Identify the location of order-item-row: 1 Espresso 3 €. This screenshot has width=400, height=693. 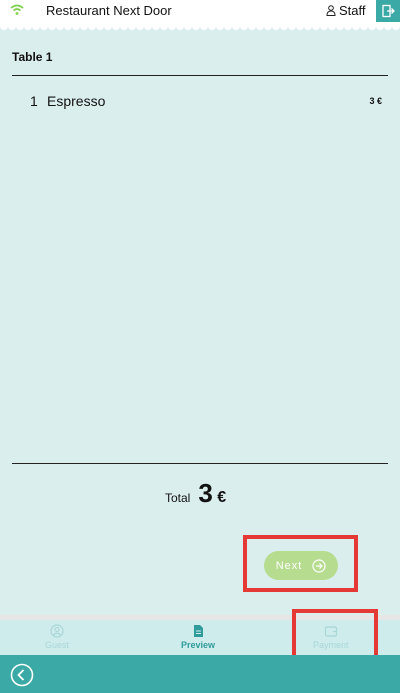
(206, 101).